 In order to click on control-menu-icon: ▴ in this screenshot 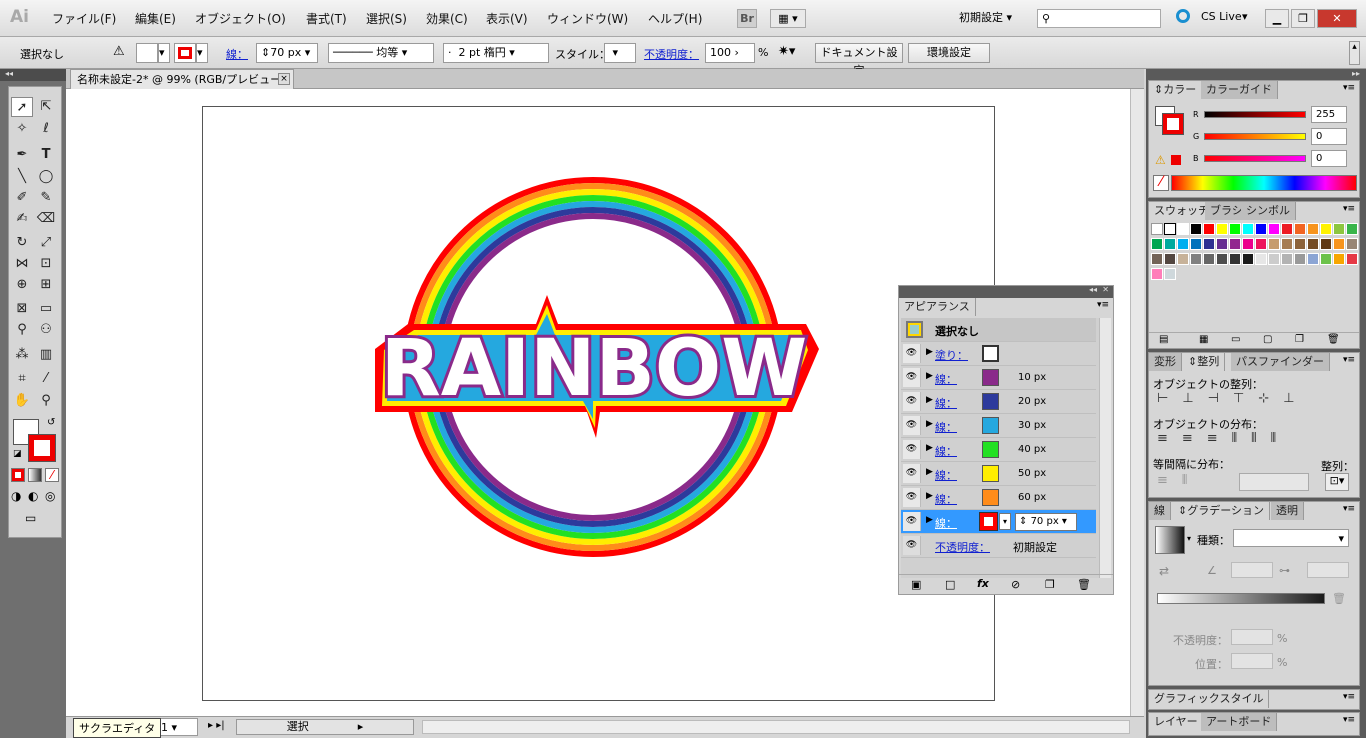, I will do `click(1354, 53)`.